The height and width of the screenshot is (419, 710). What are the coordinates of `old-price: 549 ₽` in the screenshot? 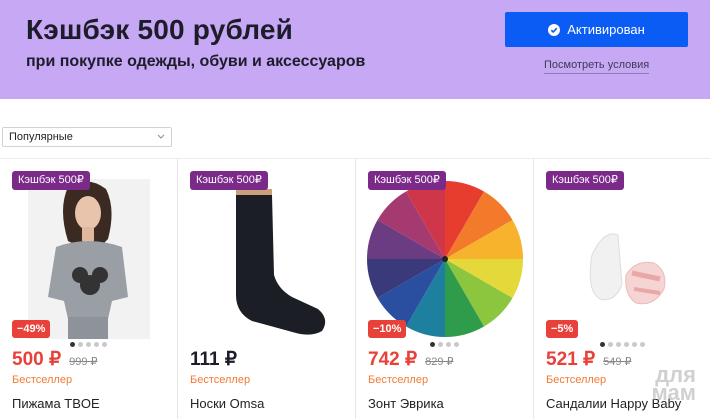 It's located at (617, 362).